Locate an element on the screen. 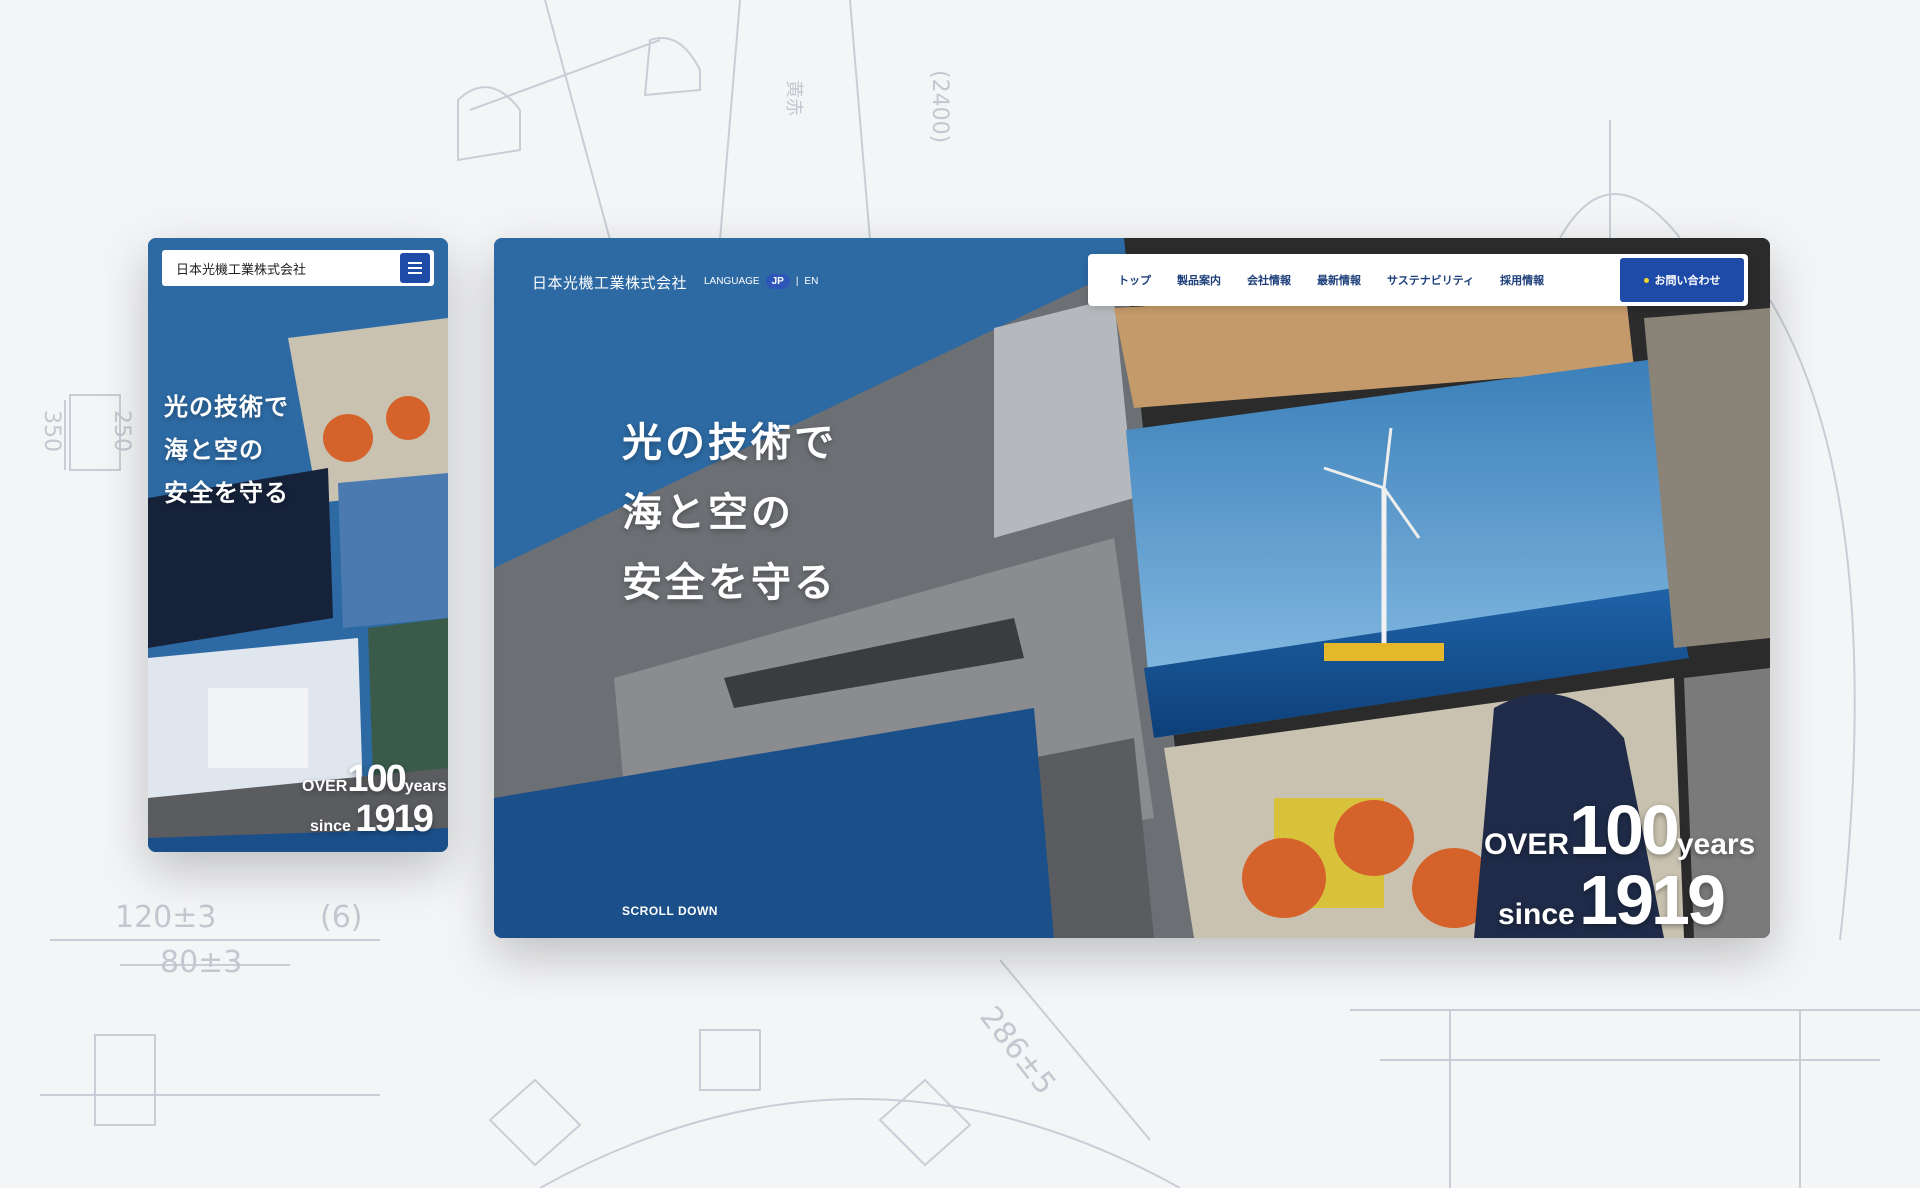 Image resolution: width=1920 pixels, height=1188 pixels. dimension-label: 黄赤 is located at coordinates (793, 98).